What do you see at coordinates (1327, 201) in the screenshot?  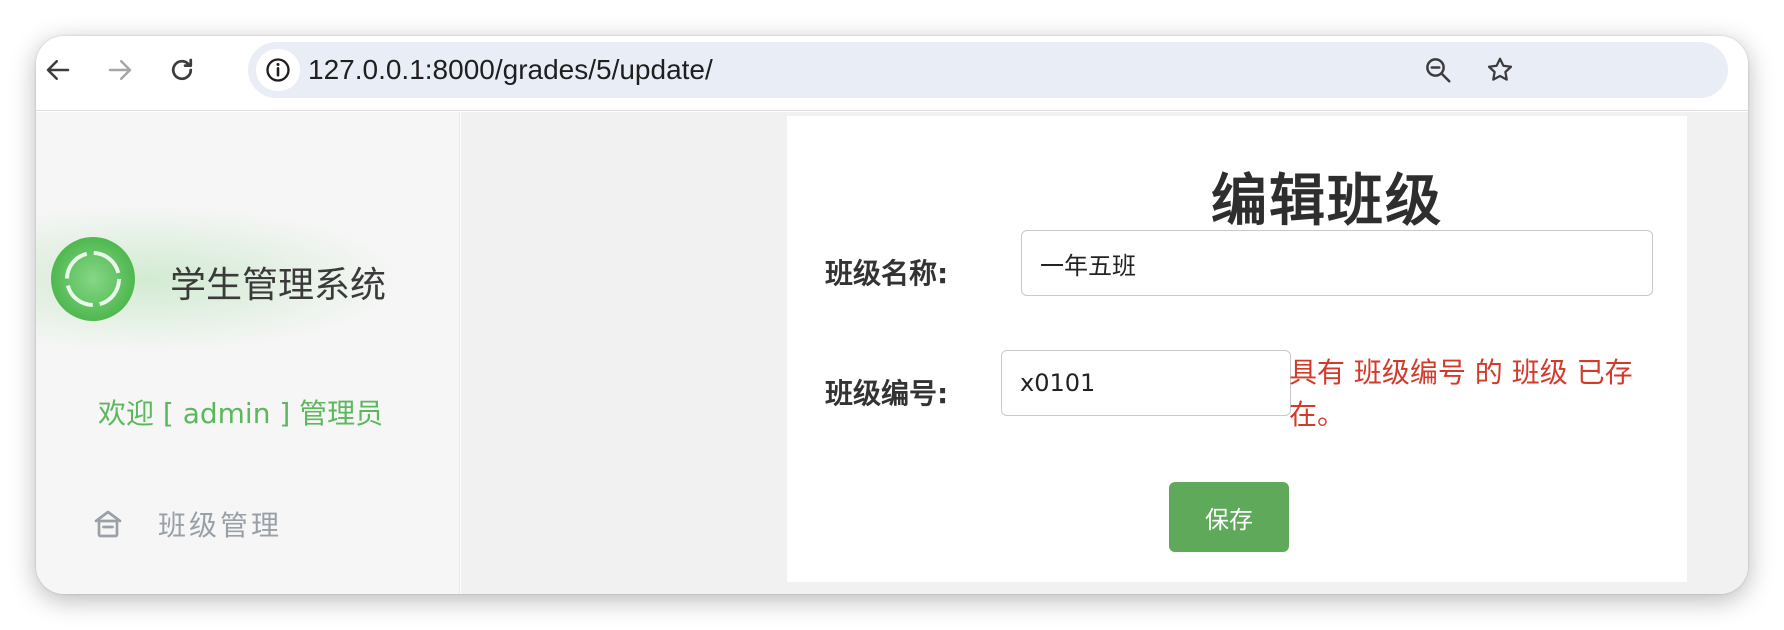 I see `page-title-text: 编辑班级` at bounding box center [1327, 201].